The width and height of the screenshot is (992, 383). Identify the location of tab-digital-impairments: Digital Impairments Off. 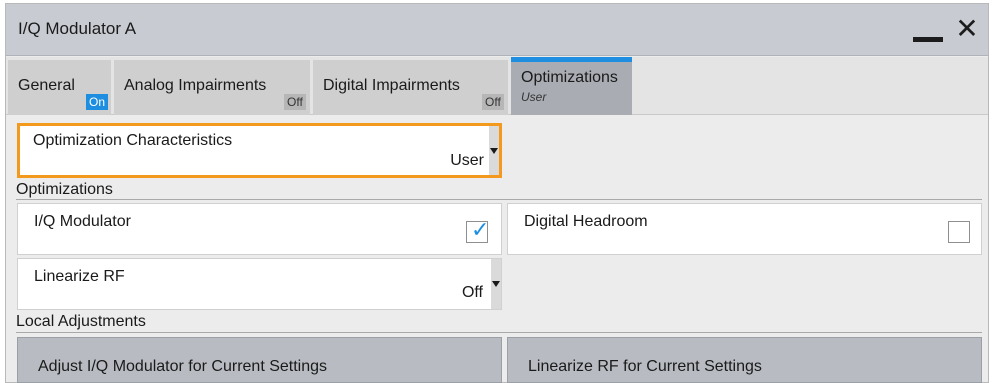
(410, 87).